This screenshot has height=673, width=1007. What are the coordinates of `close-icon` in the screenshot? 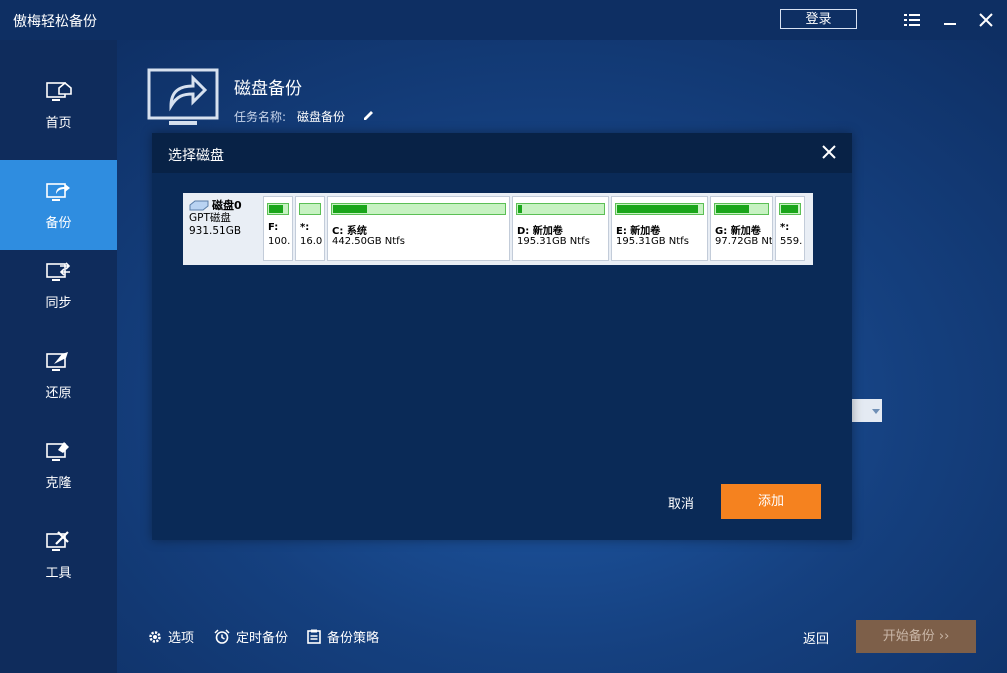 It's located at (986, 20).